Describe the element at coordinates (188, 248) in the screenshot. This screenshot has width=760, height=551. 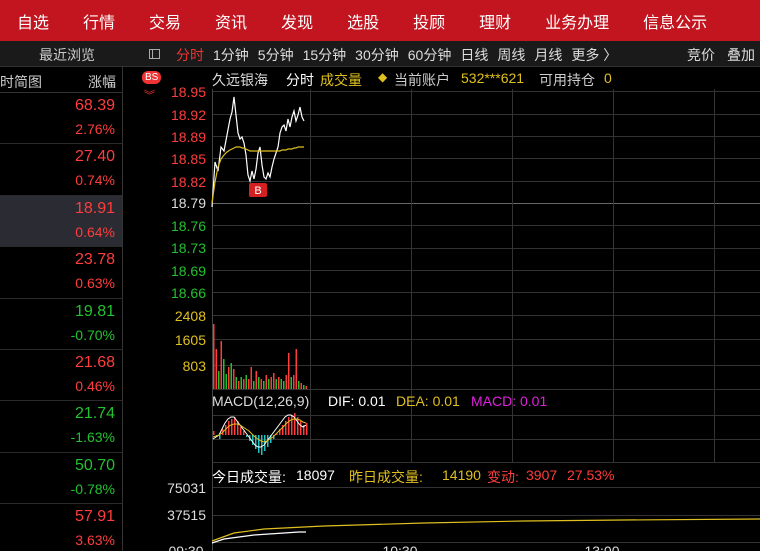
I see `price-tick-down: 18.73` at that location.